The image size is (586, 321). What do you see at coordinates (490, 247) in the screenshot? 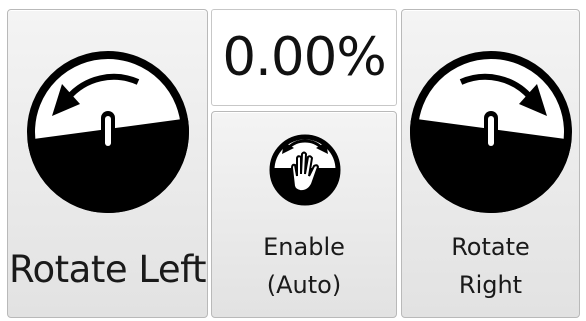
I see `rotate-right-label-line1: Rotate` at bounding box center [490, 247].